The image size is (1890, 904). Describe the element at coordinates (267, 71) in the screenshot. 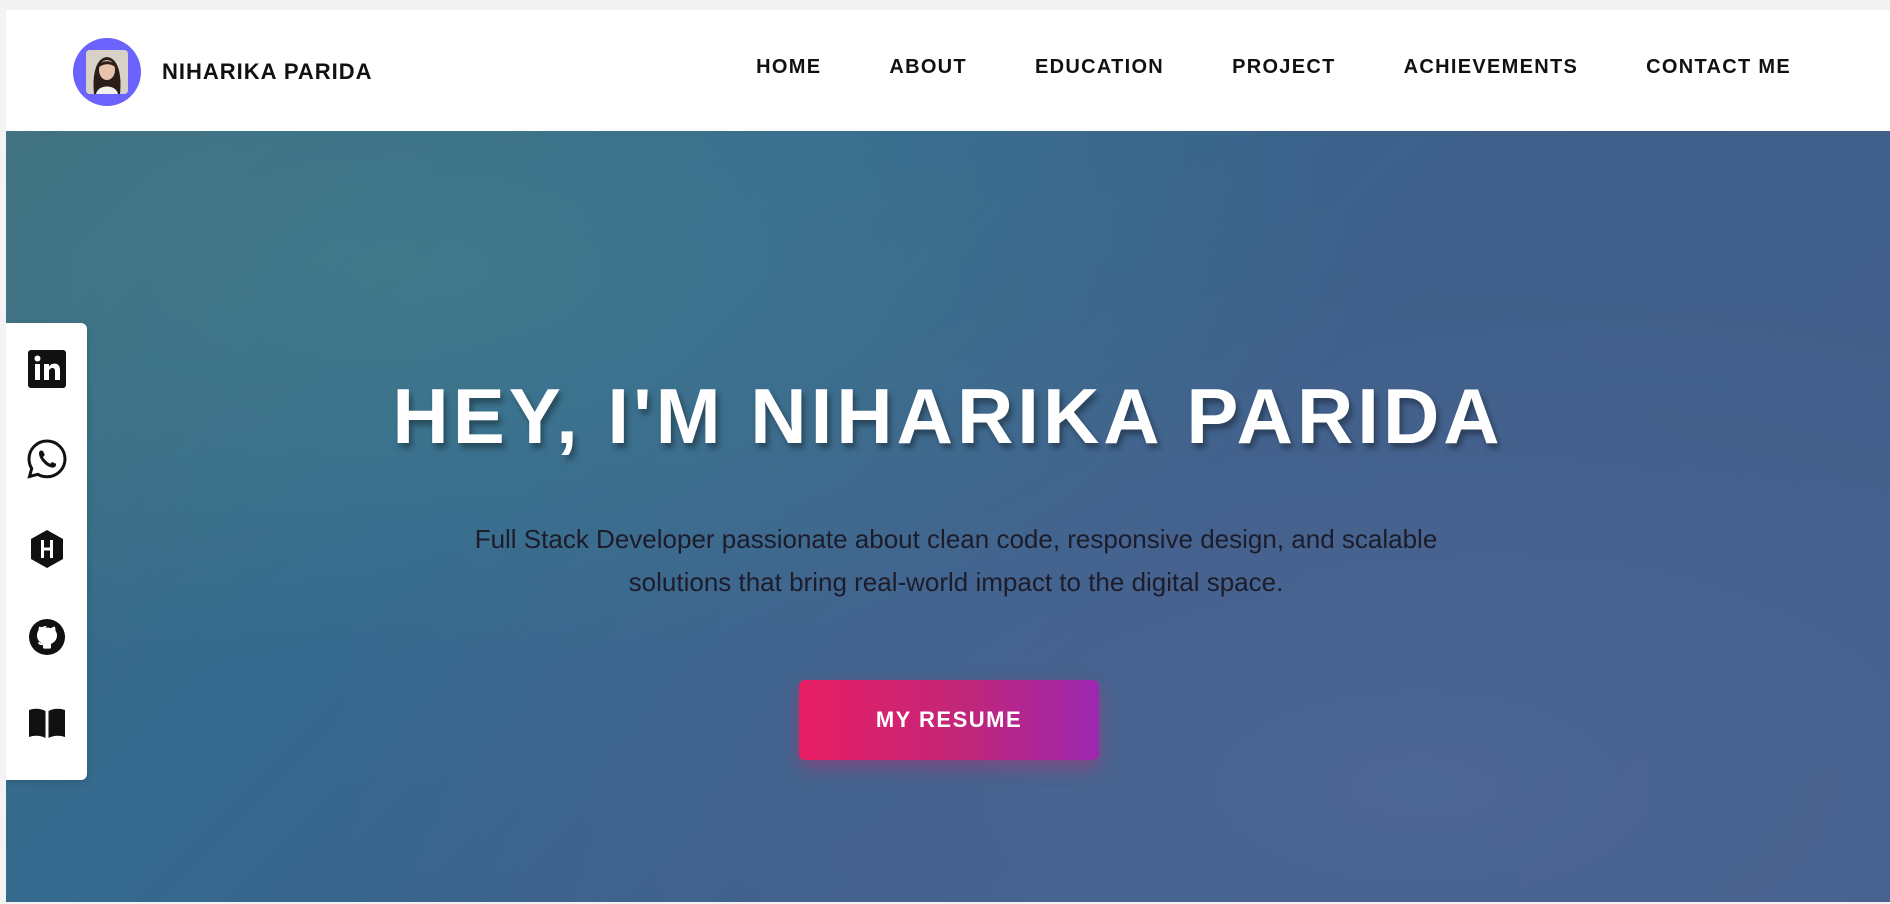

I see `brand-name: NIHARIKA PARIDA` at that location.